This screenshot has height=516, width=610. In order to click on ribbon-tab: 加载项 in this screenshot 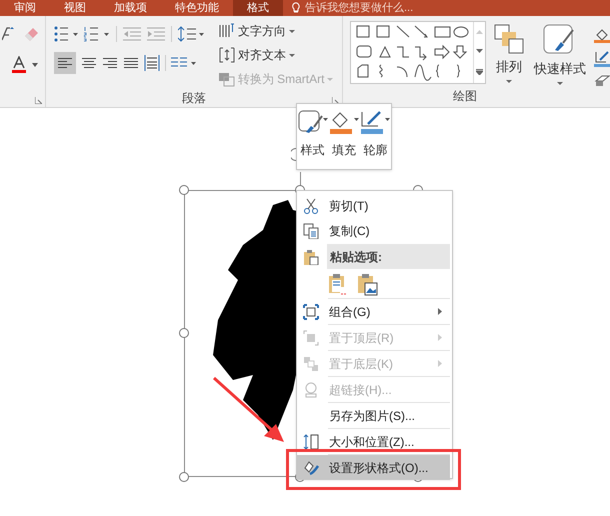, I will do `click(130, 8)`.